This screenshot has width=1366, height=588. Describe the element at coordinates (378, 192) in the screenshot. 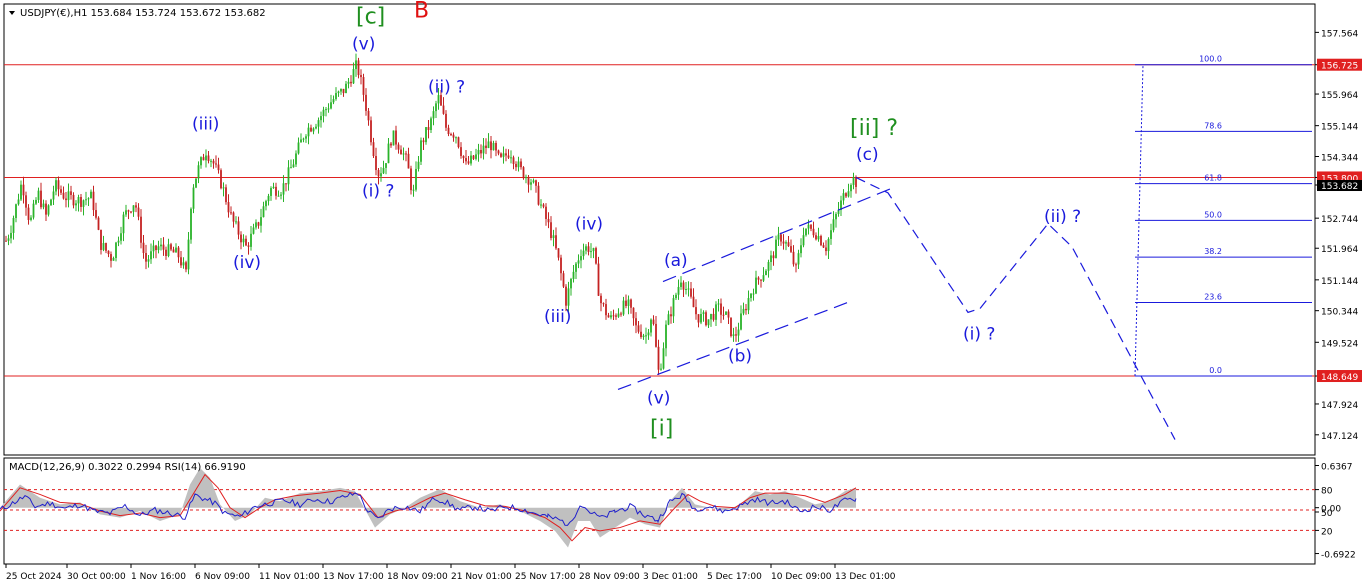

I see `wave-label: (i) ?` at that location.